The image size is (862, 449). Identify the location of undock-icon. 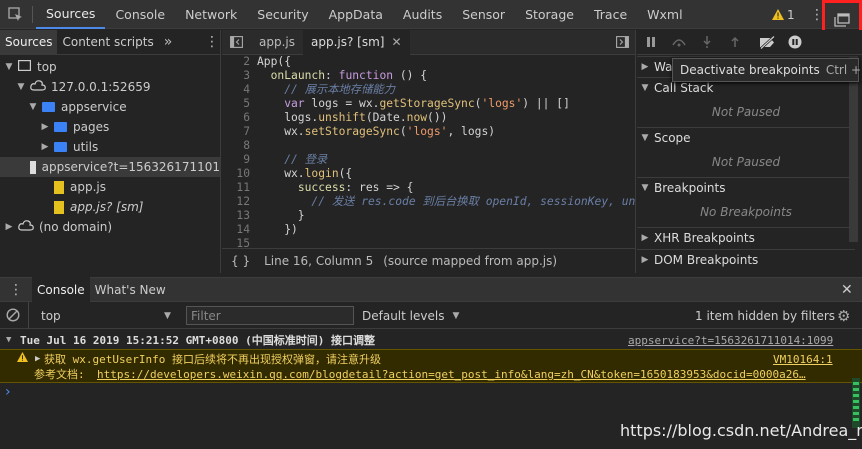
(842, 20).